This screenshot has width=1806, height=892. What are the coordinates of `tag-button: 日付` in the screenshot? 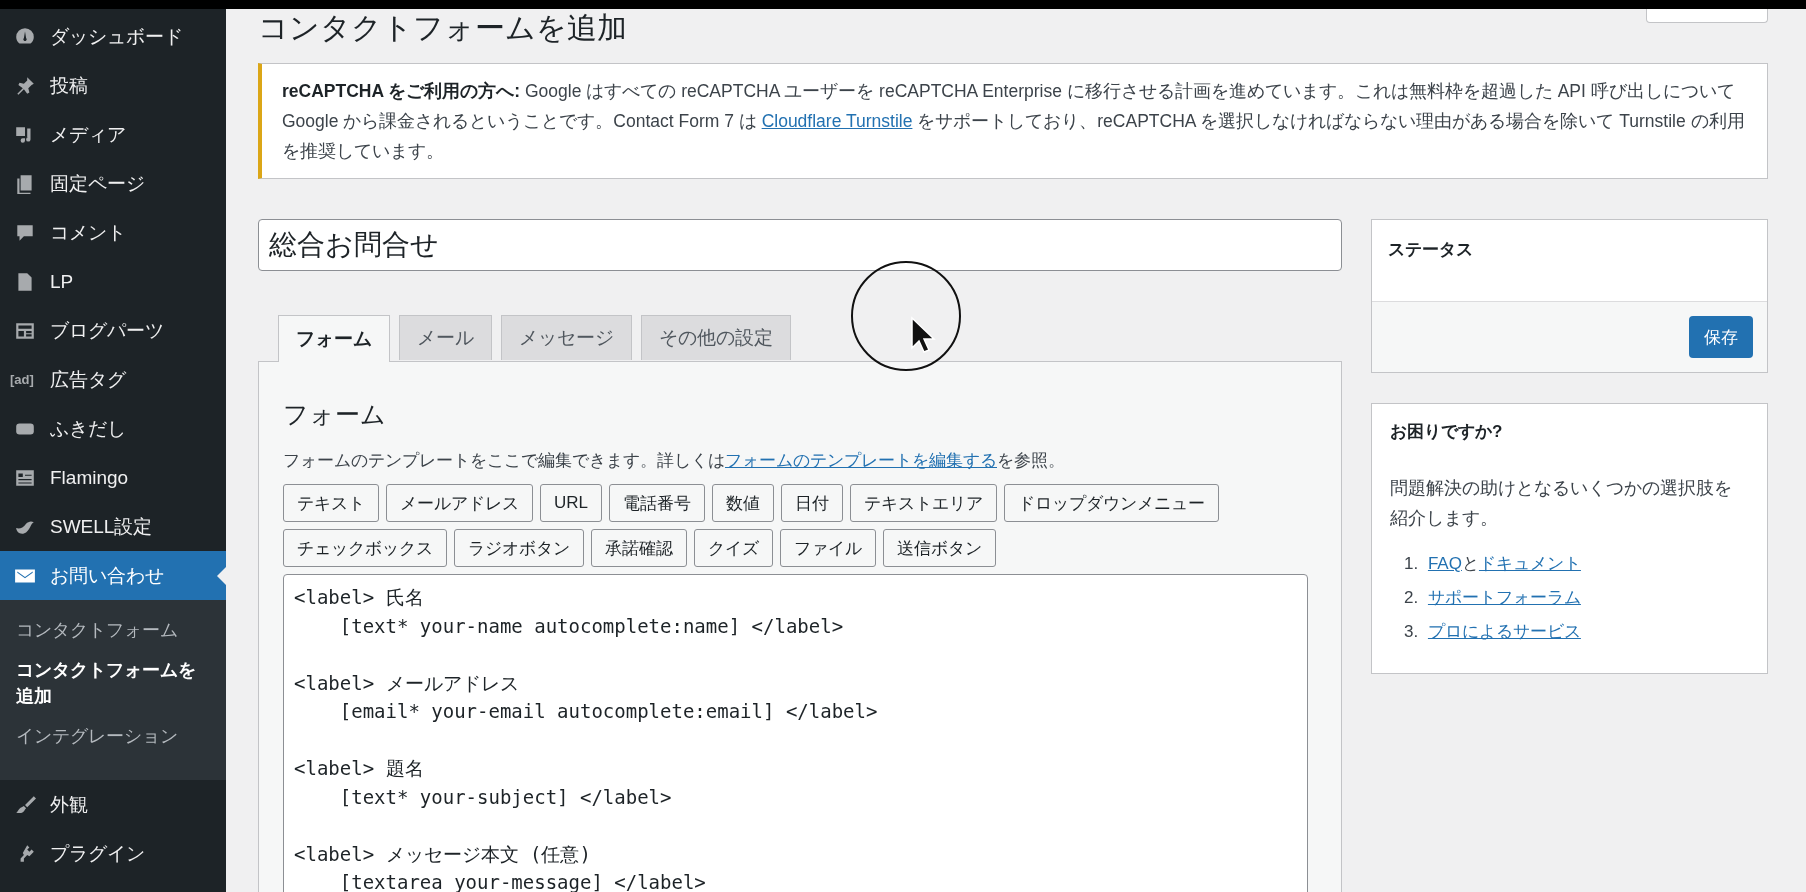 It's located at (812, 503).